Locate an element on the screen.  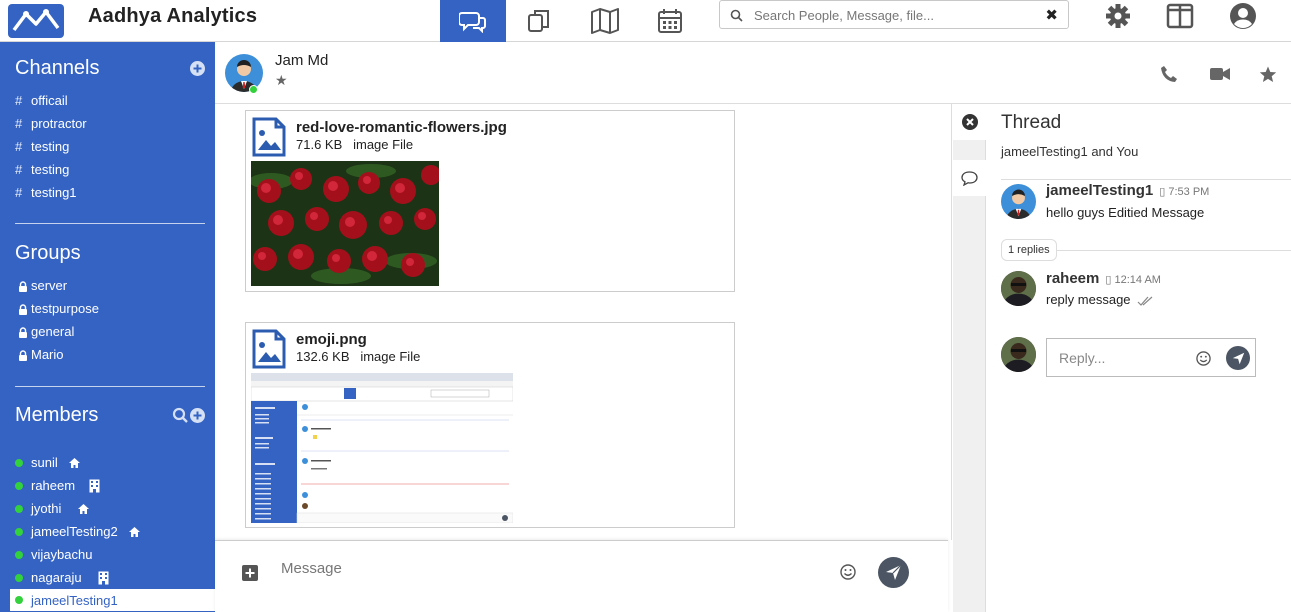
home-icon is located at coordinates (134, 531).